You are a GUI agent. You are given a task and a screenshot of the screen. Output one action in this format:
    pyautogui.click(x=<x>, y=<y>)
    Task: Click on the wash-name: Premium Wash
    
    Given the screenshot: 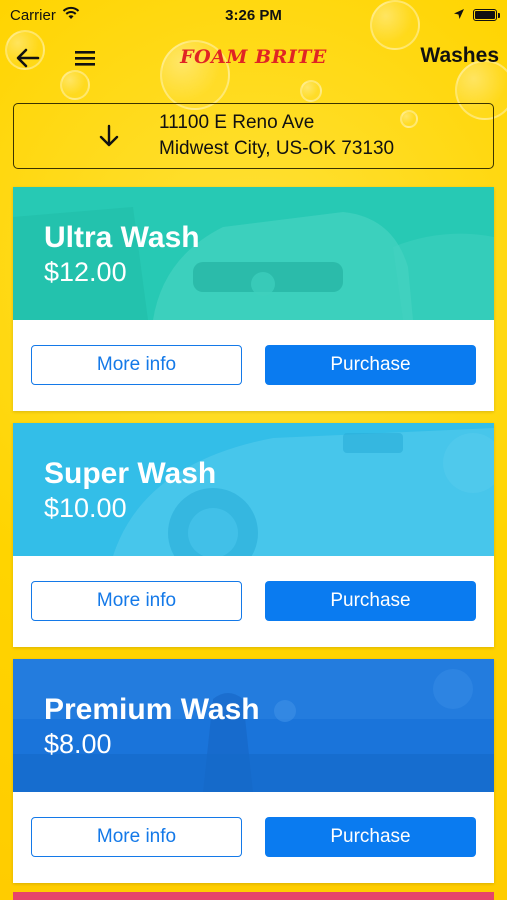 What is the action you would take?
    pyautogui.click(x=152, y=709)
    